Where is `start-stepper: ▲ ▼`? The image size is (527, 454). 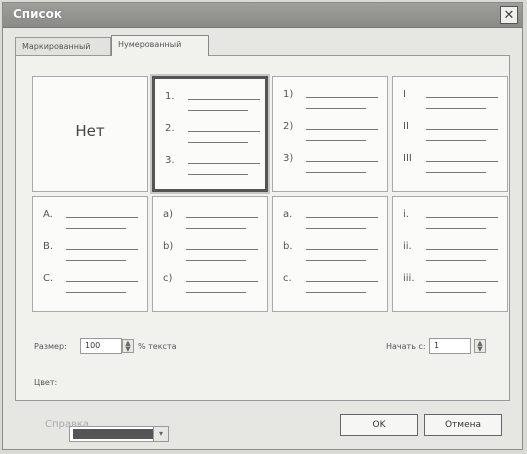
start-stepper: ▲ ▼ is located at coordinates (480, 346).